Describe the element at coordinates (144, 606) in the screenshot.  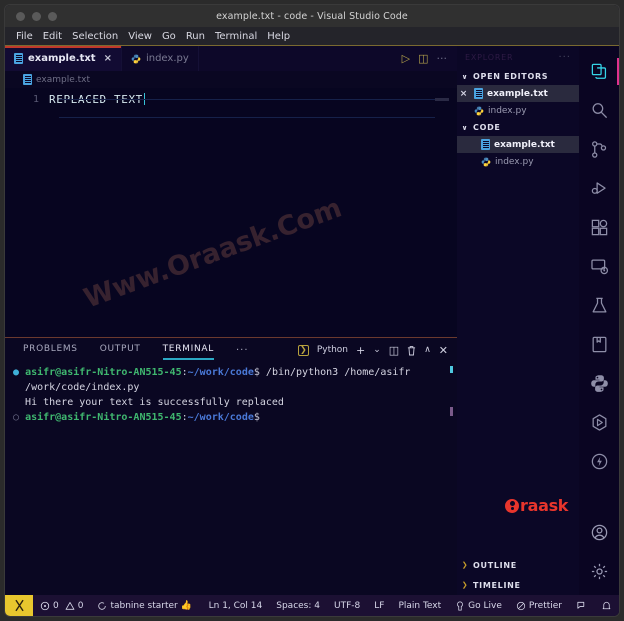
I see `tabnine-status: tabnine starter 👍` at that location.